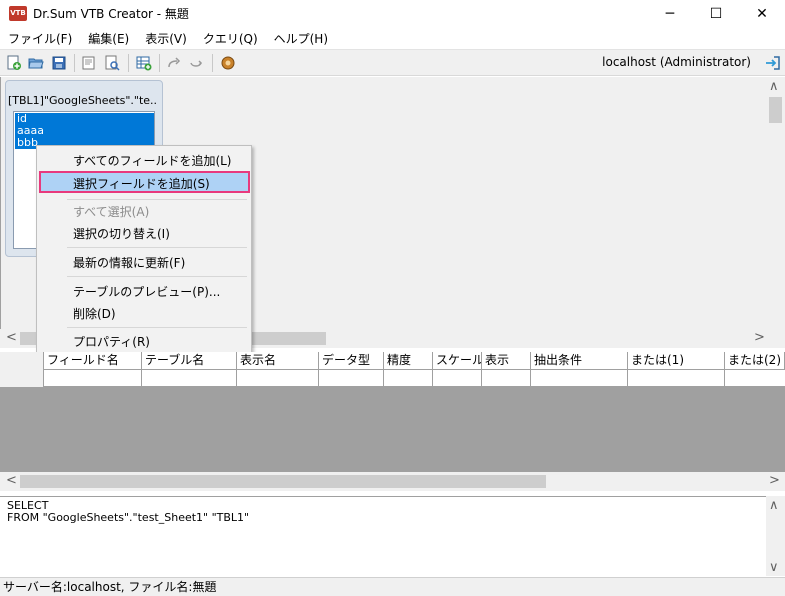 This screenshot has height=596, width=785. I want to click on grid-column-header: フィールド名, so click(93, 361).